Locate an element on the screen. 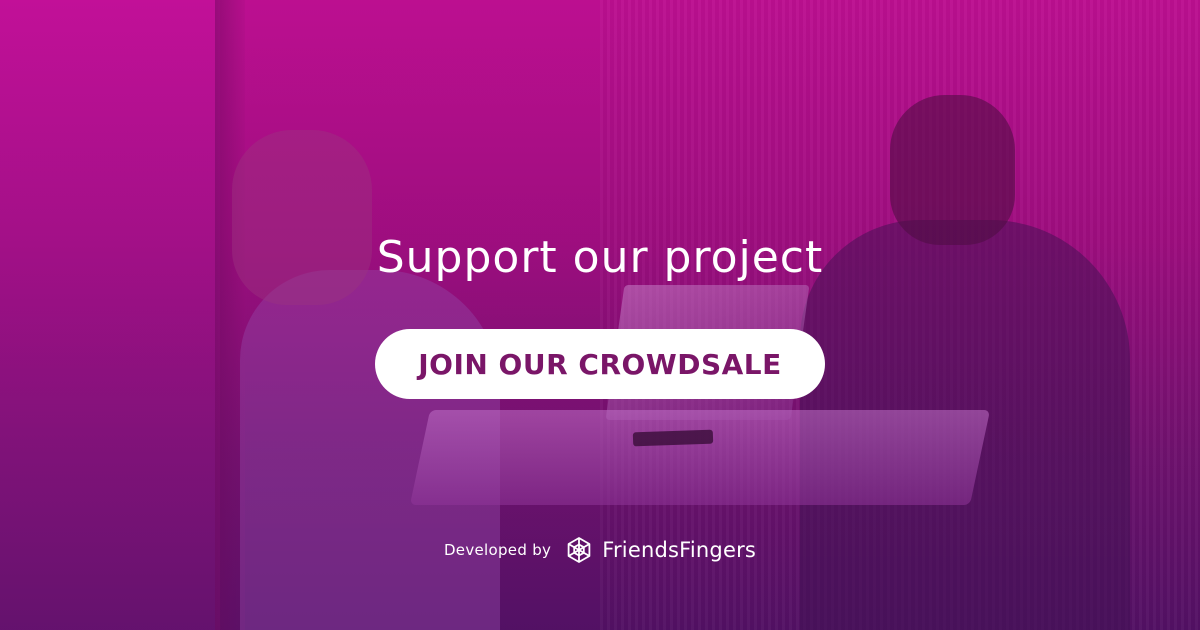 This screenshot has height=630, width=1200. headline: Support our project is located at coordinates (600, 257).